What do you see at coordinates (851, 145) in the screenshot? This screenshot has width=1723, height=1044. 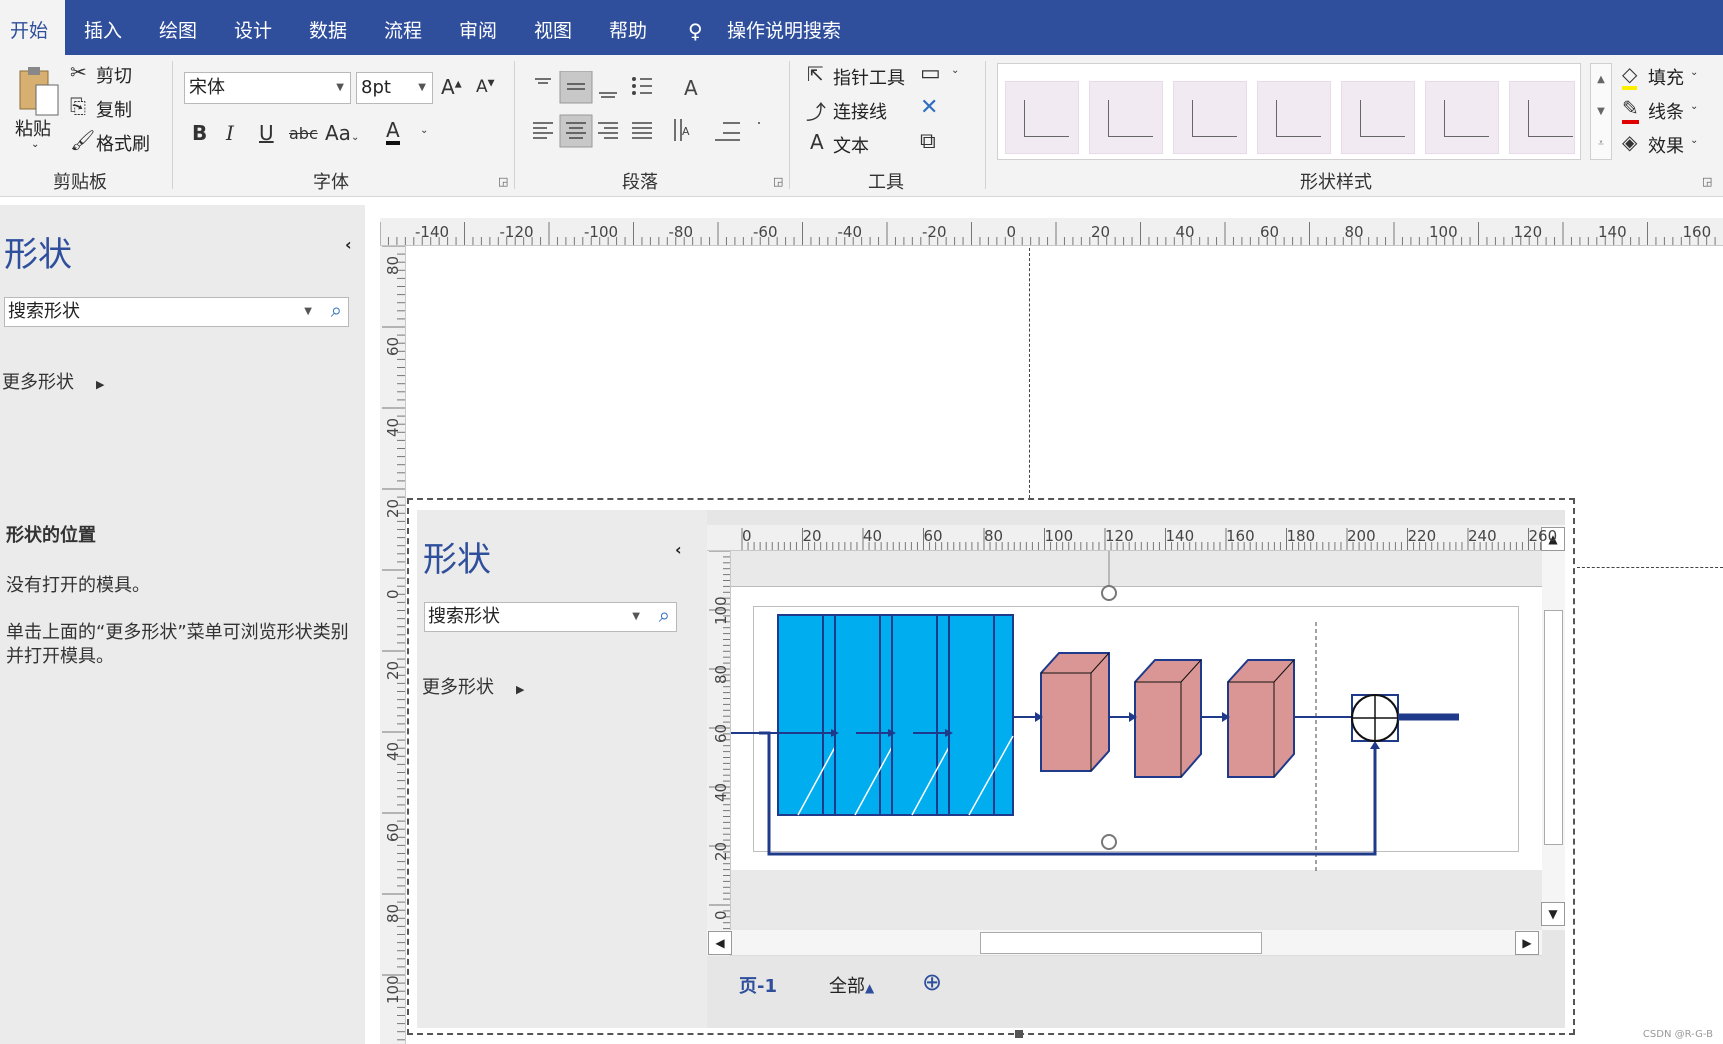 I see `text-tool-button: 文本` at bounding box center [851, 145].